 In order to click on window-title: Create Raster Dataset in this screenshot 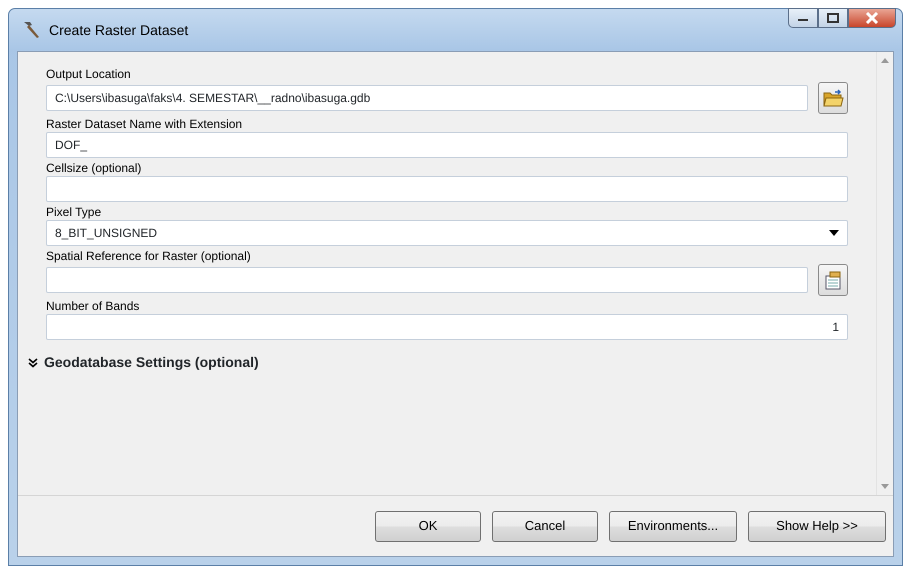, I will do `click(118, 30)`.